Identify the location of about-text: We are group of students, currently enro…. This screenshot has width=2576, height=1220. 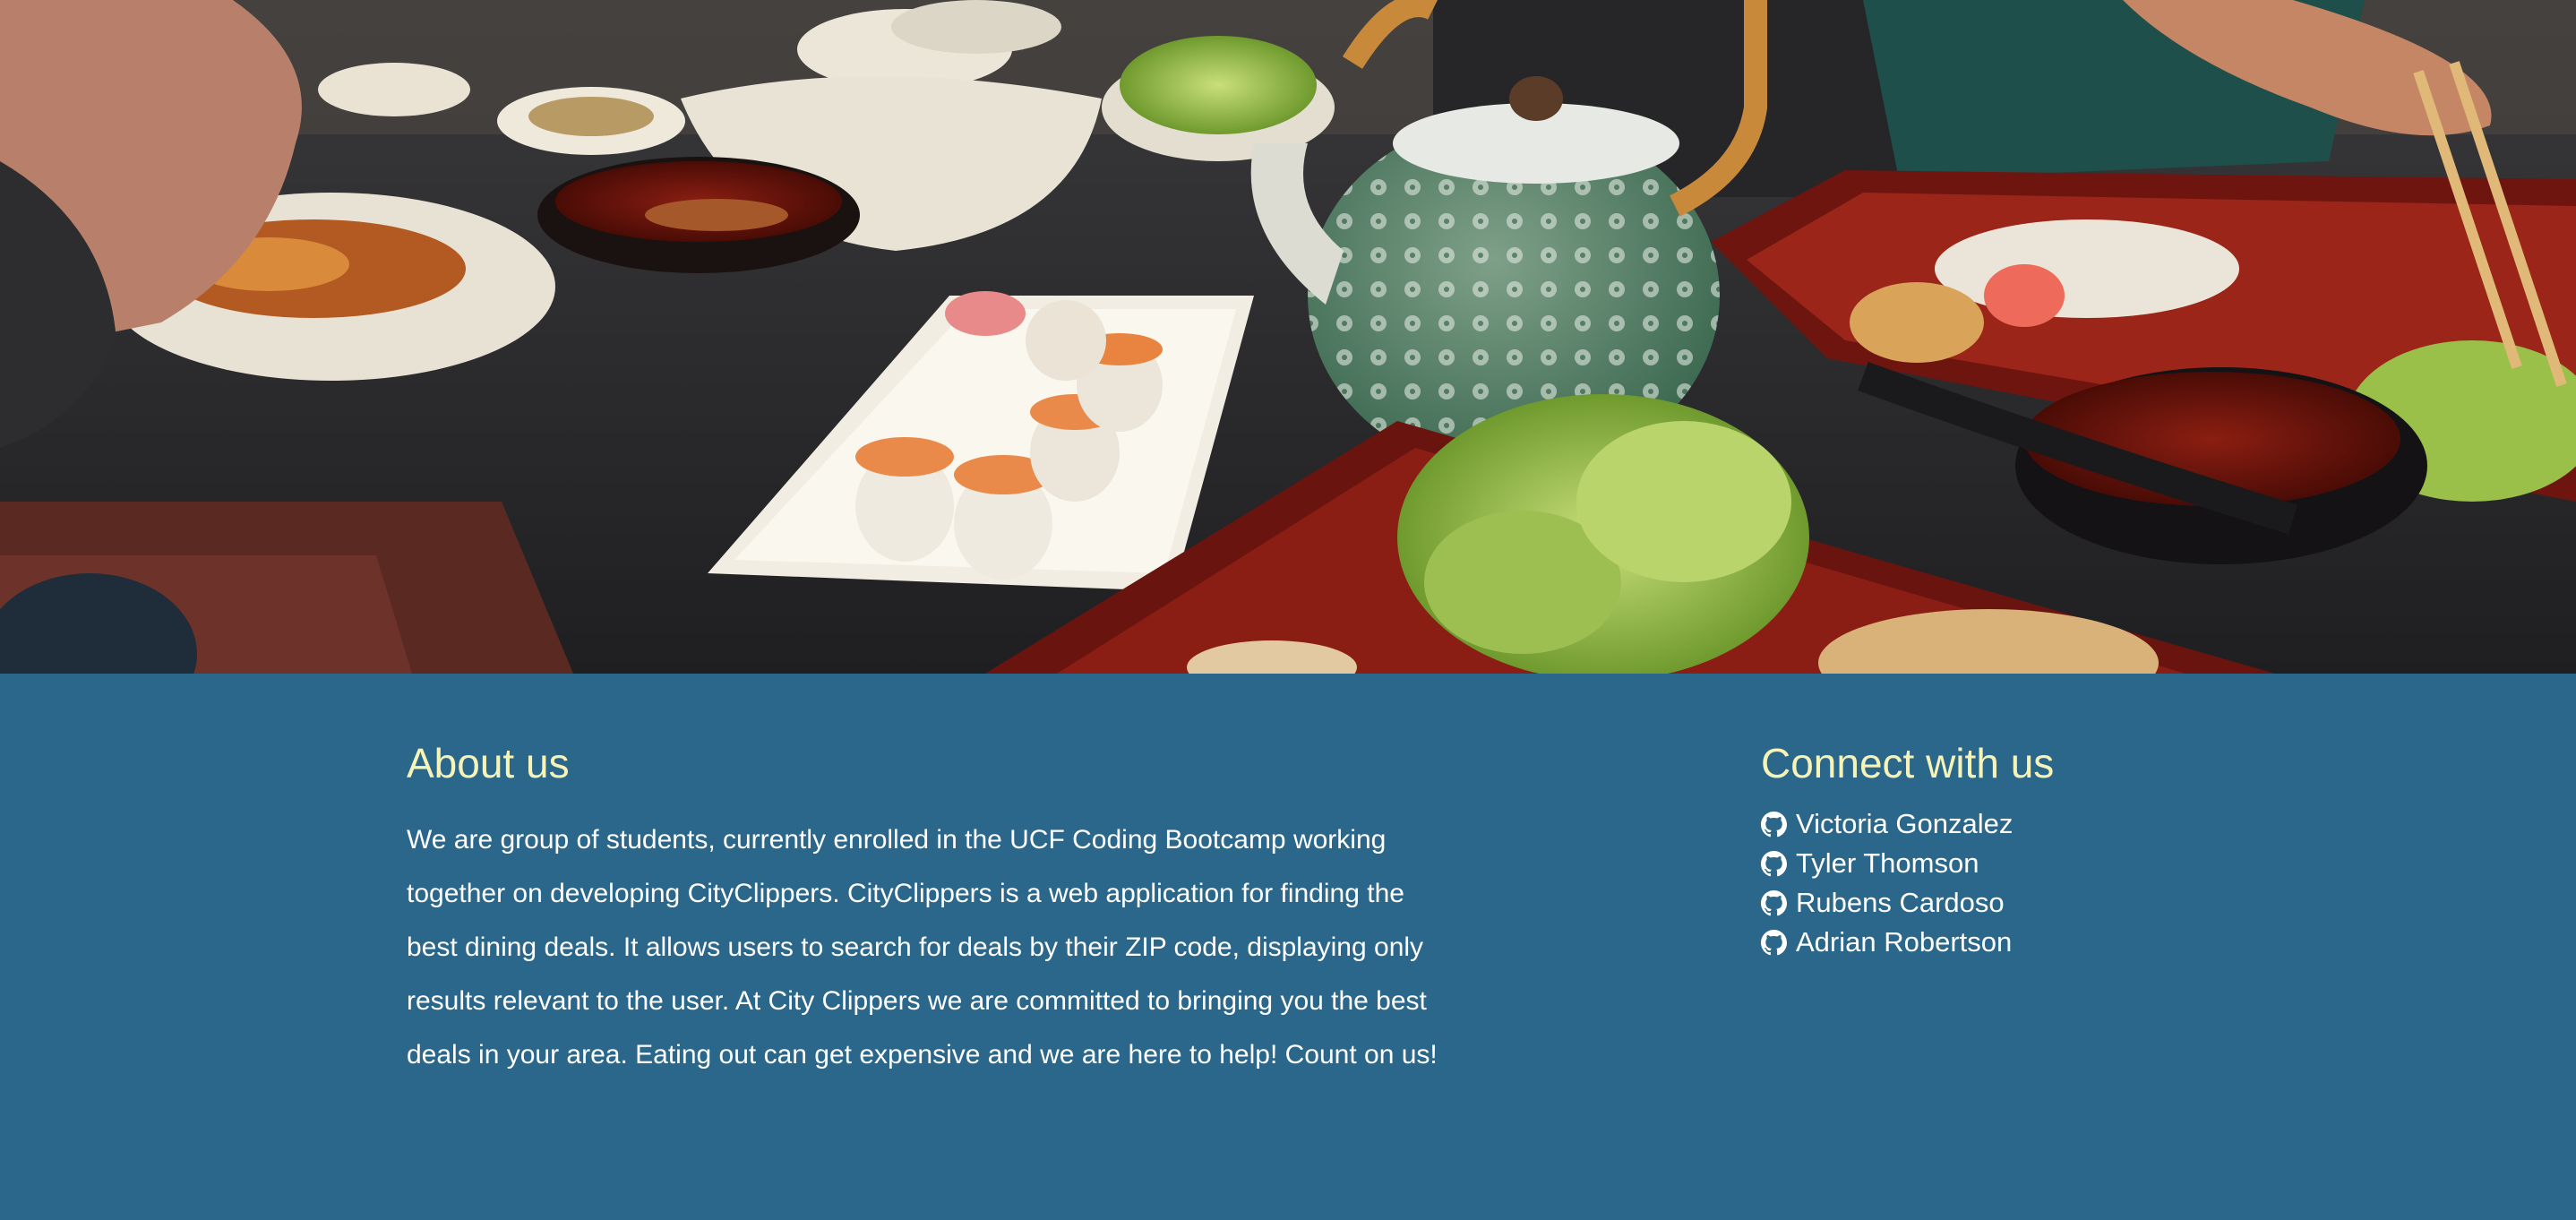
(922, 947).